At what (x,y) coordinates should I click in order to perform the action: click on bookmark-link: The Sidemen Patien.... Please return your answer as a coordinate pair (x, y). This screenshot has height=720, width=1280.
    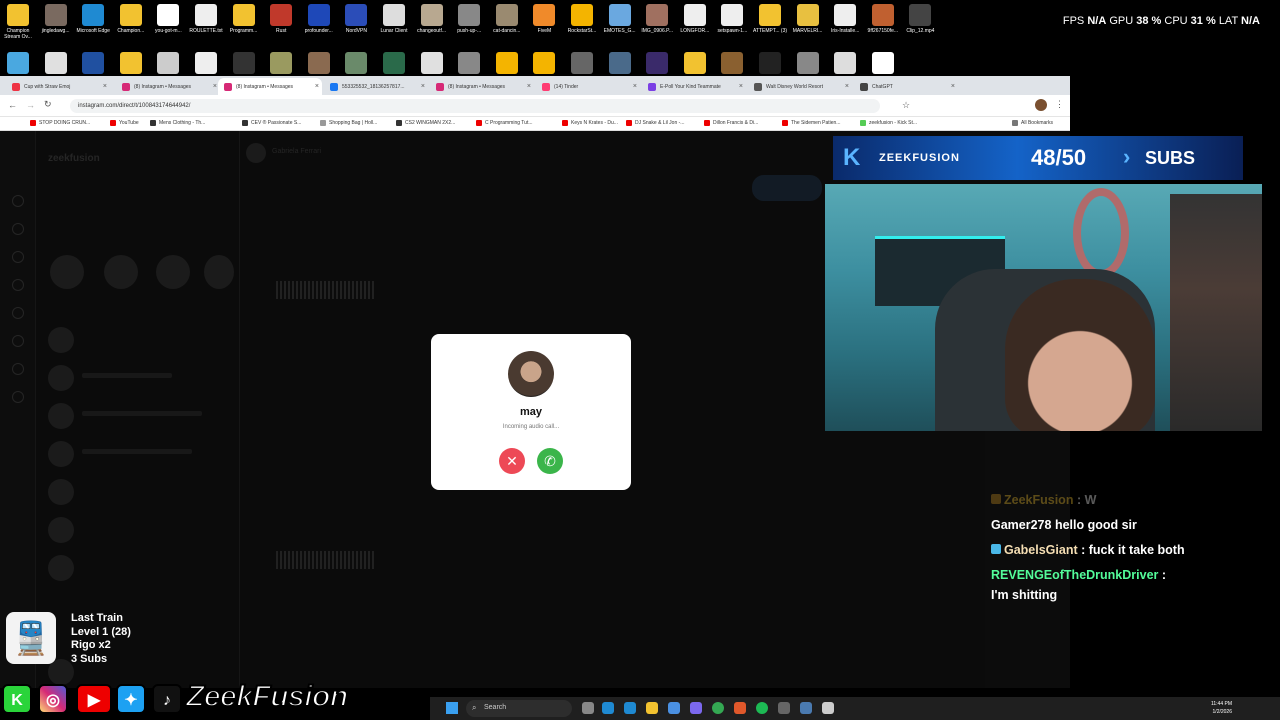
    Looking at the image, I should click on (811, 123).